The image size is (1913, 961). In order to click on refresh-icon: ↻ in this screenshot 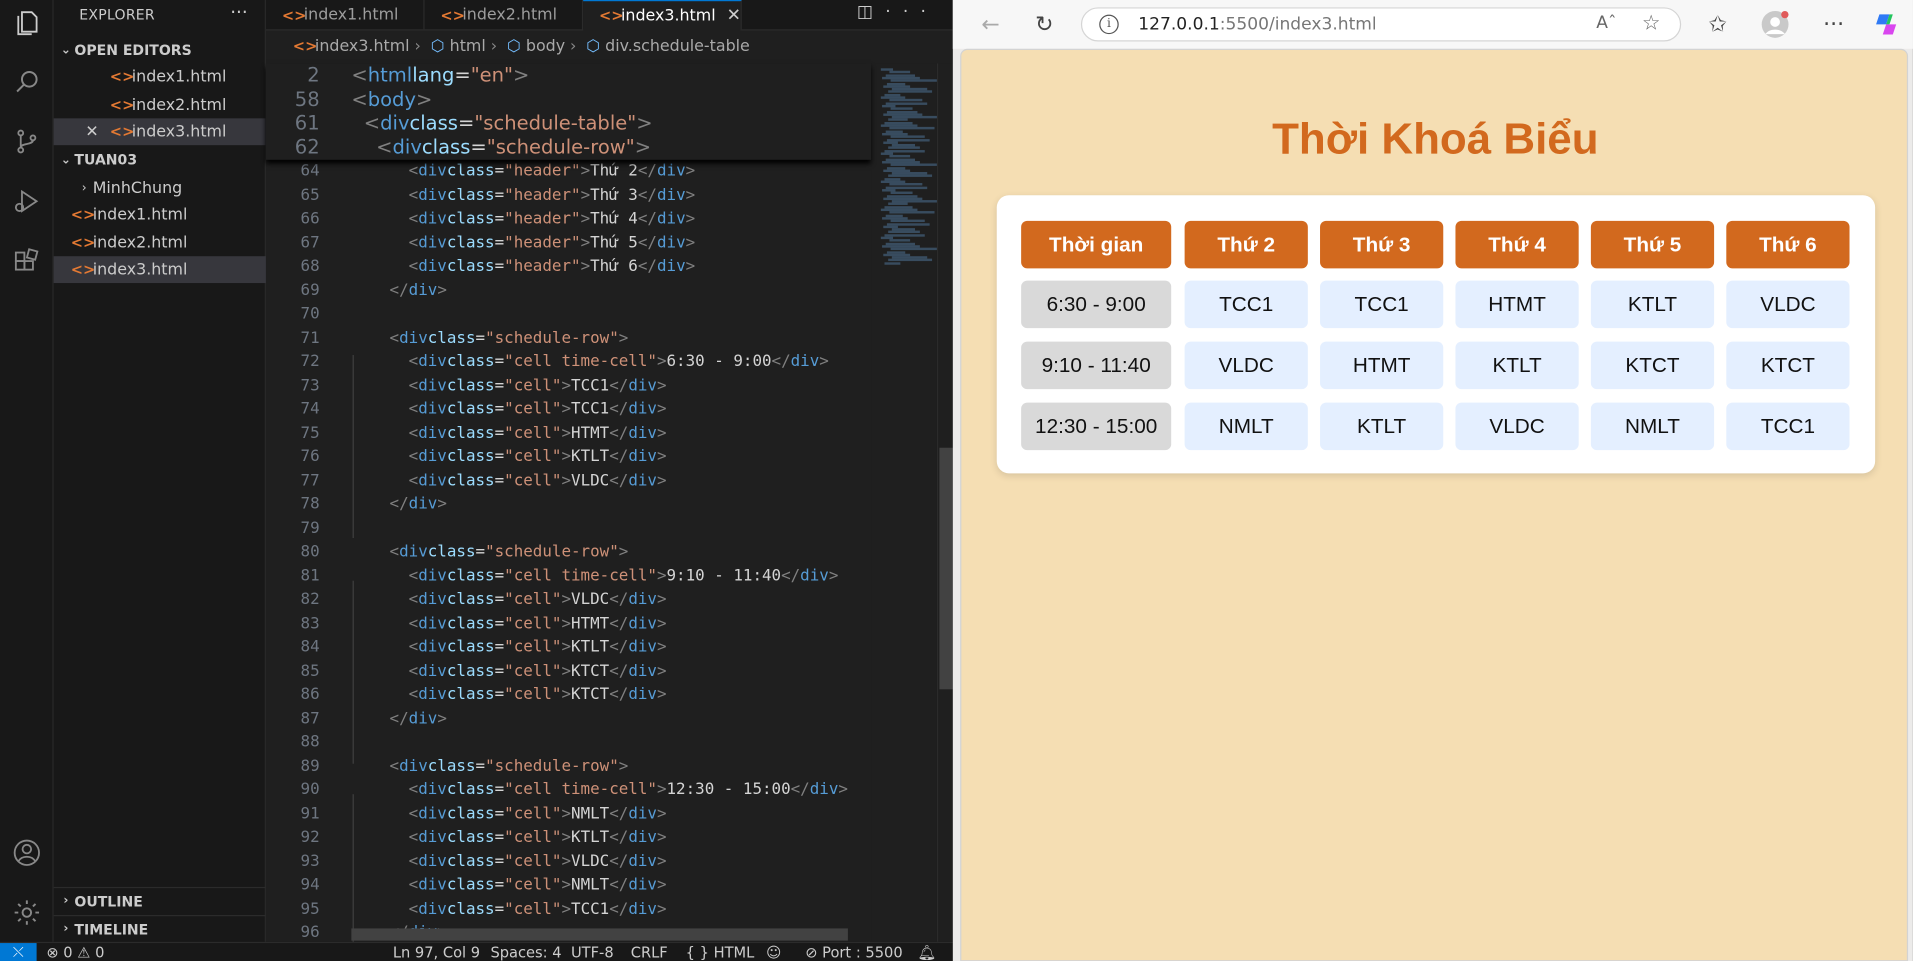, I will do `click(1044, 24)`.